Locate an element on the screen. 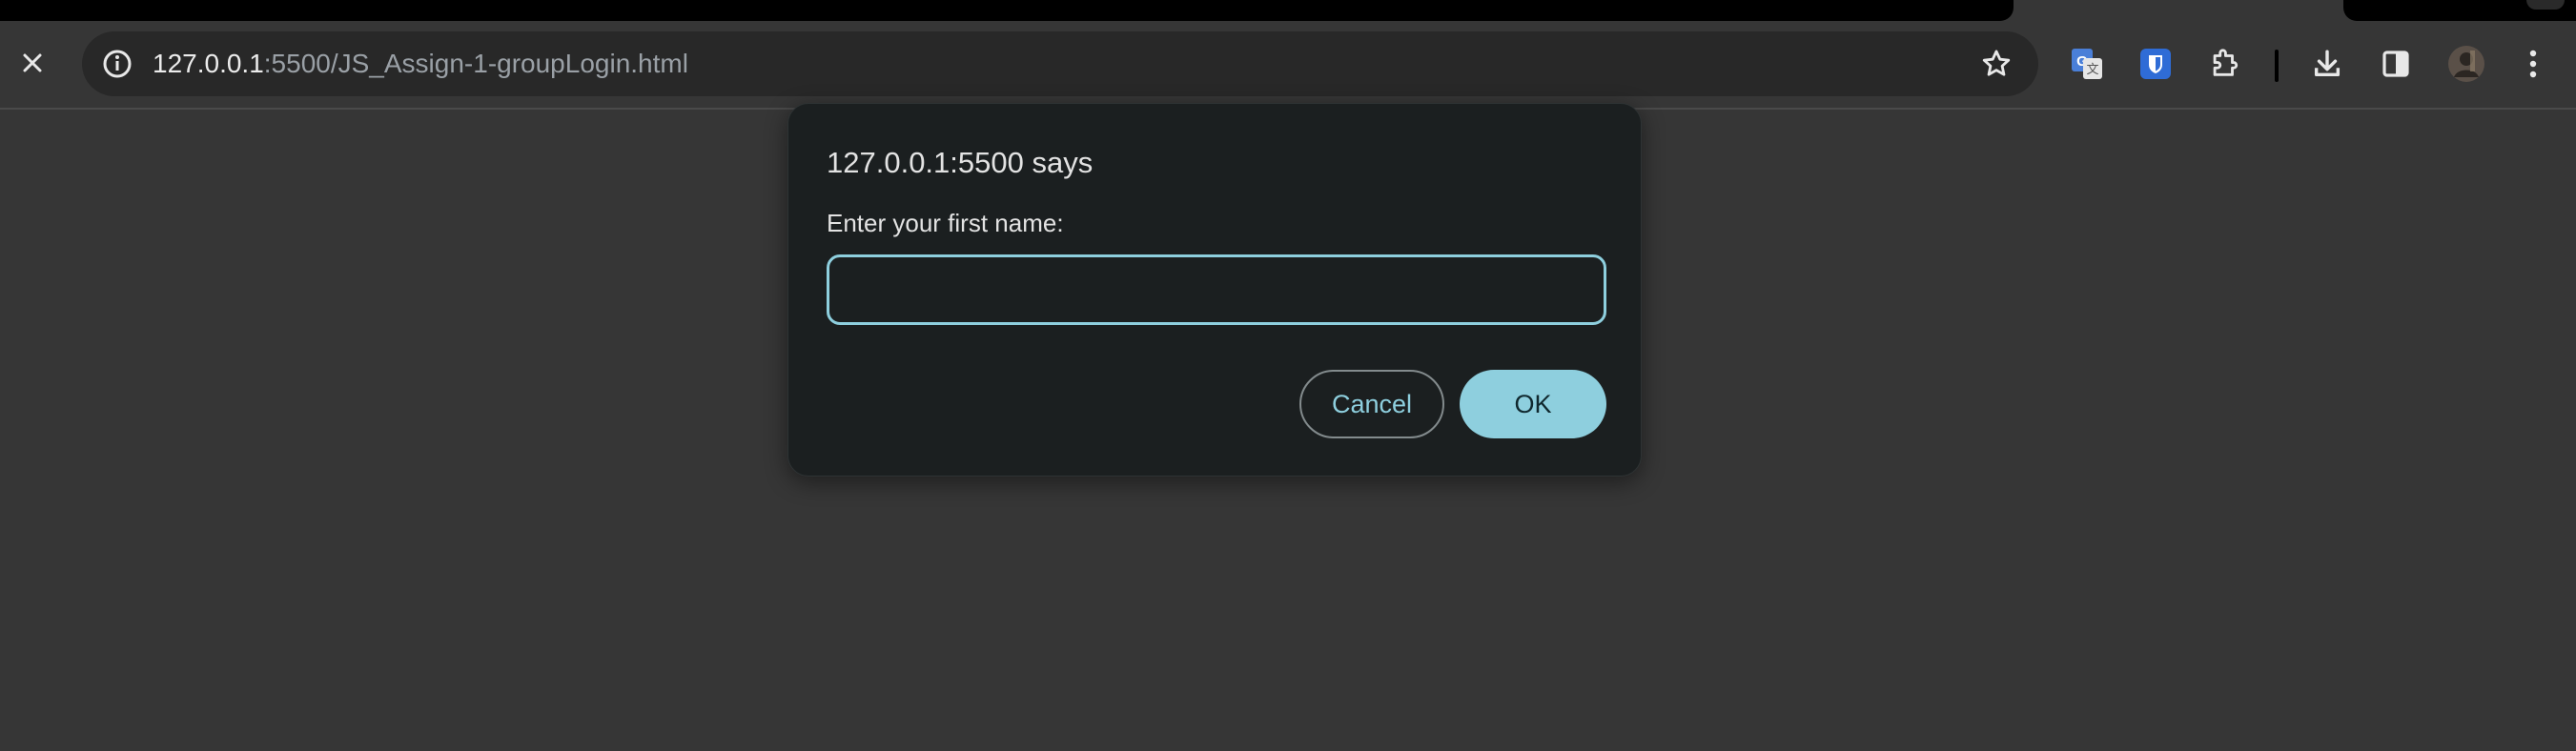 Image resolution: width=2576 pixels, height=751 pixels. bitwarden-shield-icon is located at coordinates (2155, 64).